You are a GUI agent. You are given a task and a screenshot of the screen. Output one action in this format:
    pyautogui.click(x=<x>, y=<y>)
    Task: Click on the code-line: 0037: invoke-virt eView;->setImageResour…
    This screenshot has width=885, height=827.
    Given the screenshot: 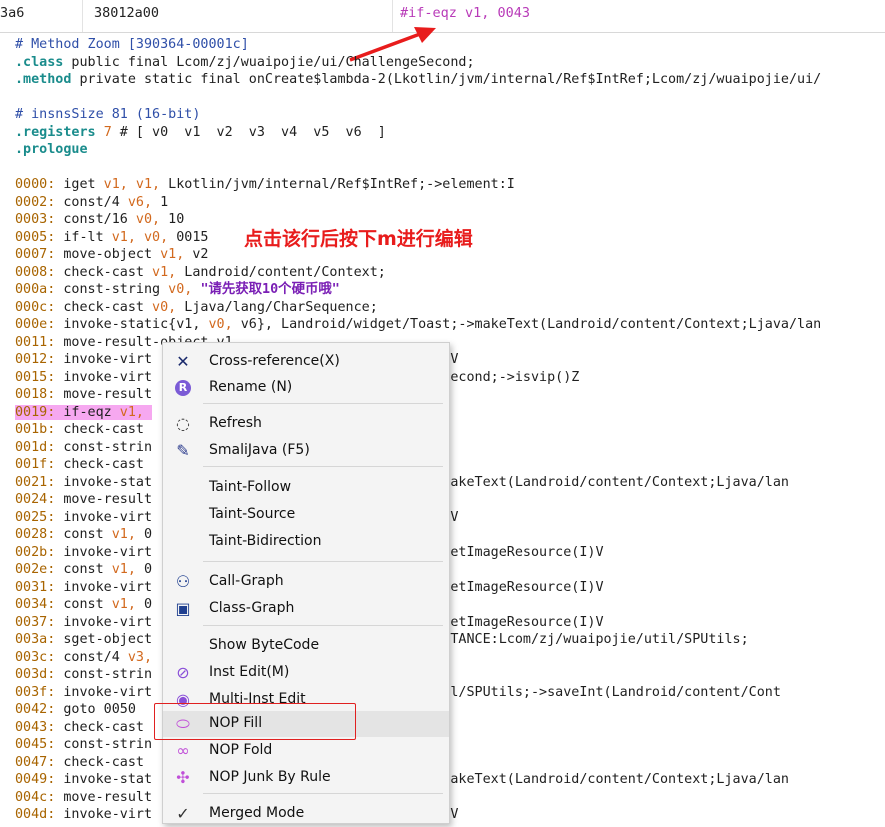 What is the action you would take?
    pyautogui.click(x=450, y=623)
    